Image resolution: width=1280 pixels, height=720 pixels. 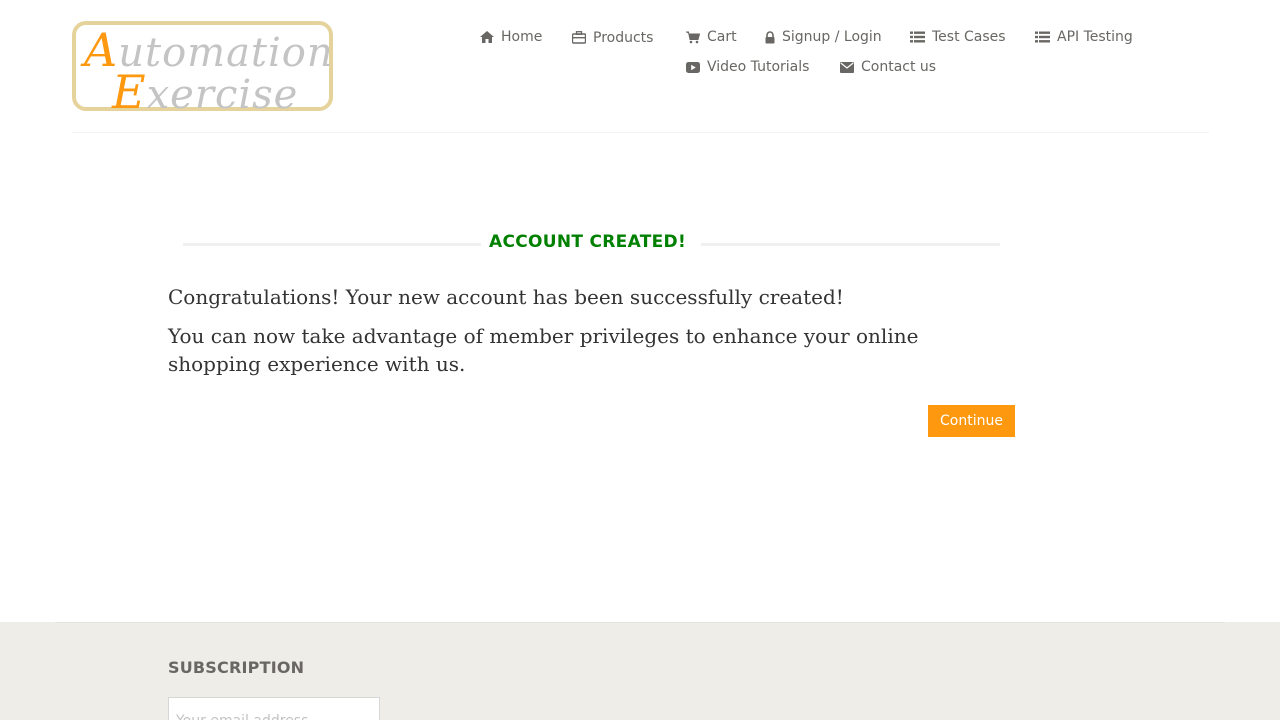 What do you see at coordinates (579, 37) in the screenshot?
I see `briefcase-icon` at bounding box center [579, 37].